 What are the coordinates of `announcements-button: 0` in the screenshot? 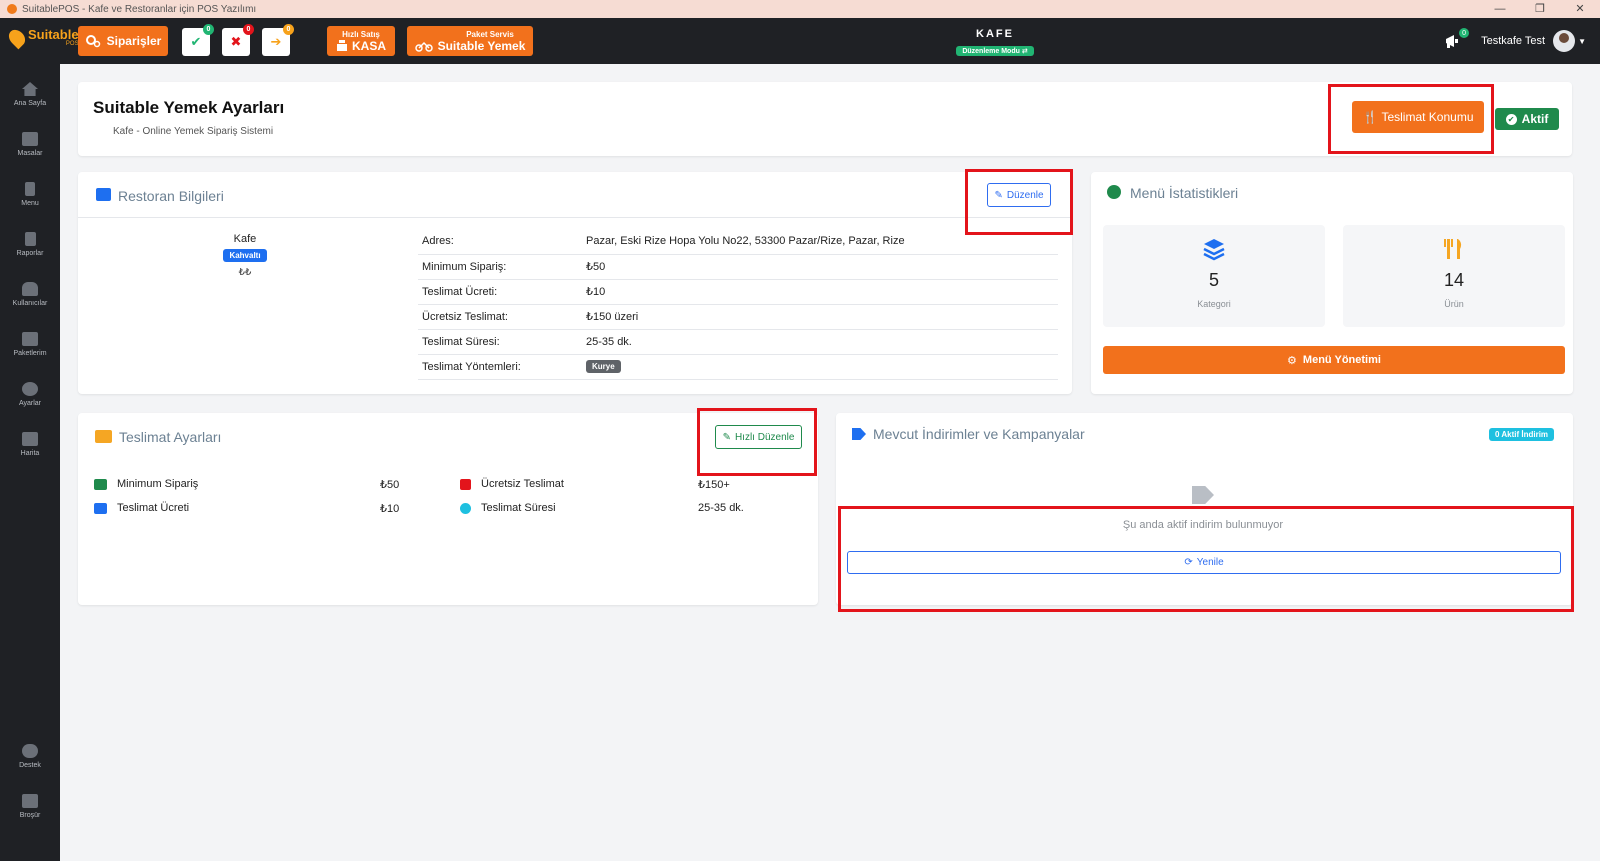 It's located at (1457, 38).